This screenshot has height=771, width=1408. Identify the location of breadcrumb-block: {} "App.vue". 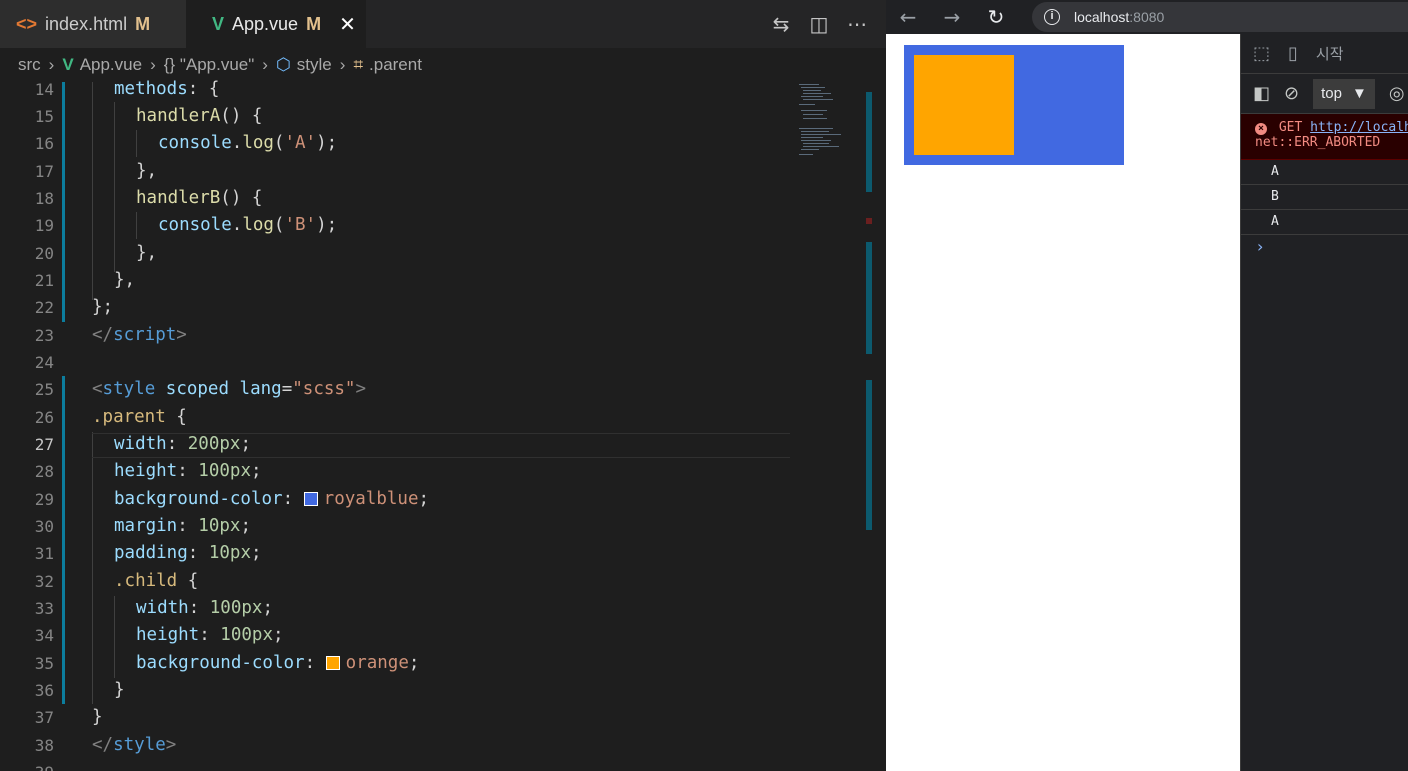
(209, 65).